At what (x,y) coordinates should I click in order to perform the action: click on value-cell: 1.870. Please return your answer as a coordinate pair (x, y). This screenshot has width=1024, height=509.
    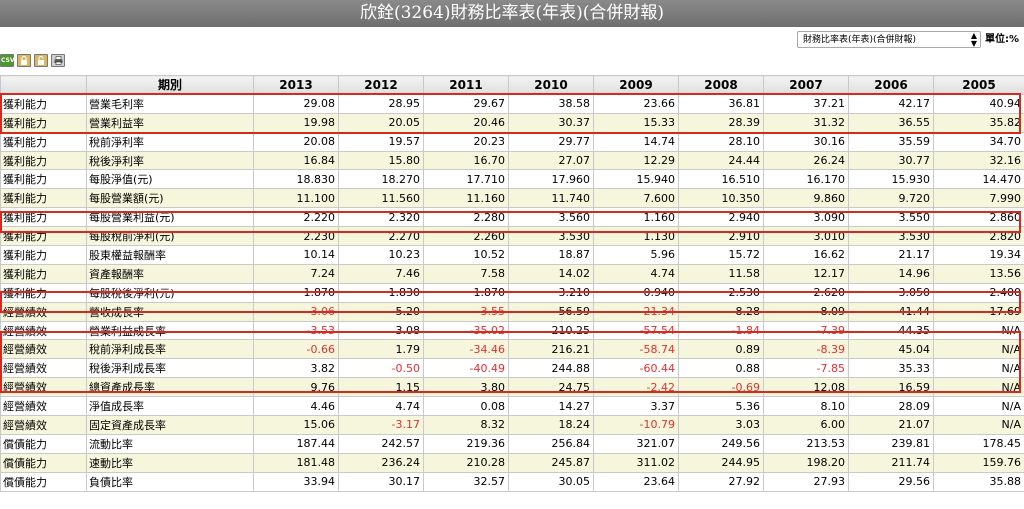
    Looking at the image, I should click on (296, 292).